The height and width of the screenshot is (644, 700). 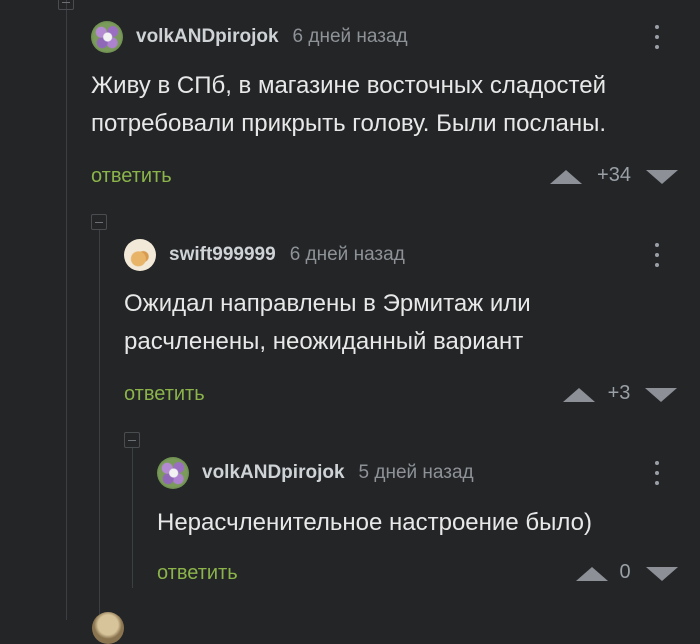 I want to click on comment-header: swift999999 6 дней назад, so click(x=264, y=255).